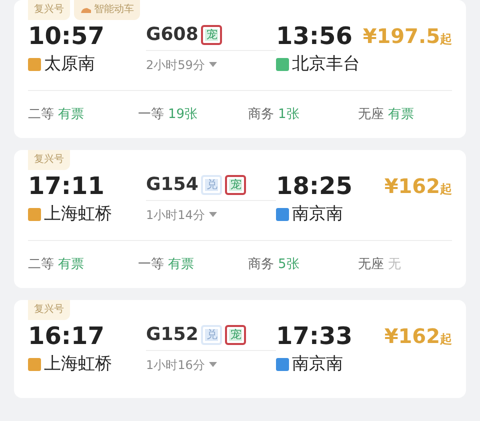  What do you see at coordinates (172, 35) in the screenshot?
I see `train-number: G608` at bounding box center [172, 35].